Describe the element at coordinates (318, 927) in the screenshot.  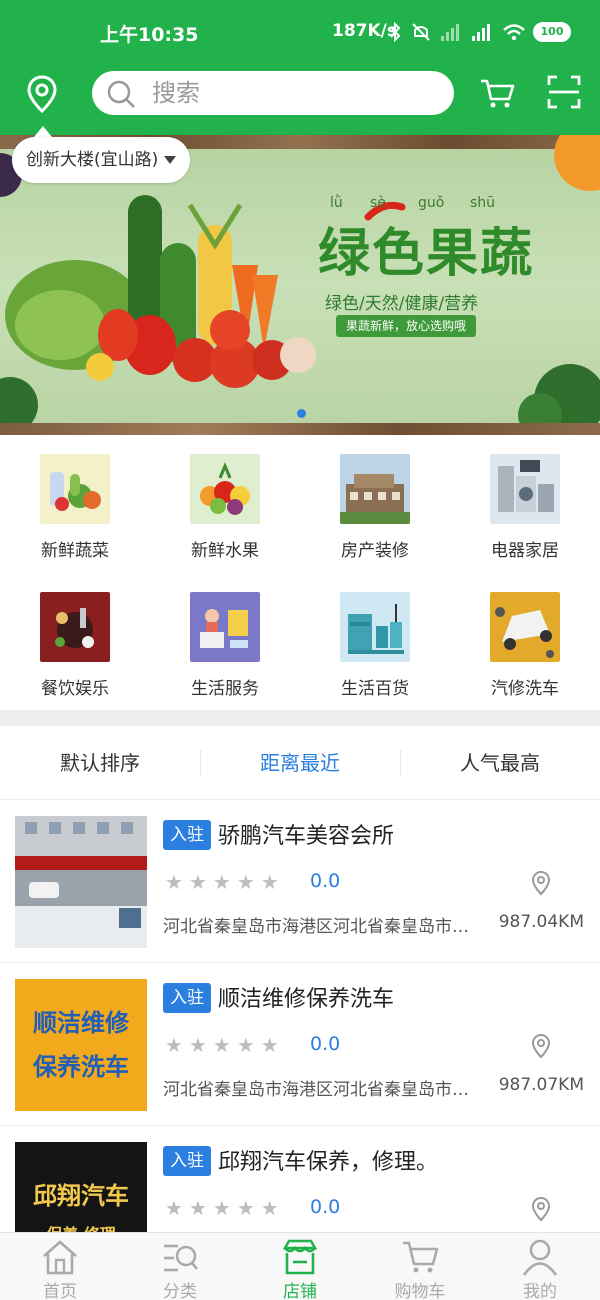
I see `shop-address: 河北省秦皇岛市海港区河北省秦皇岛市海港区` at that location.